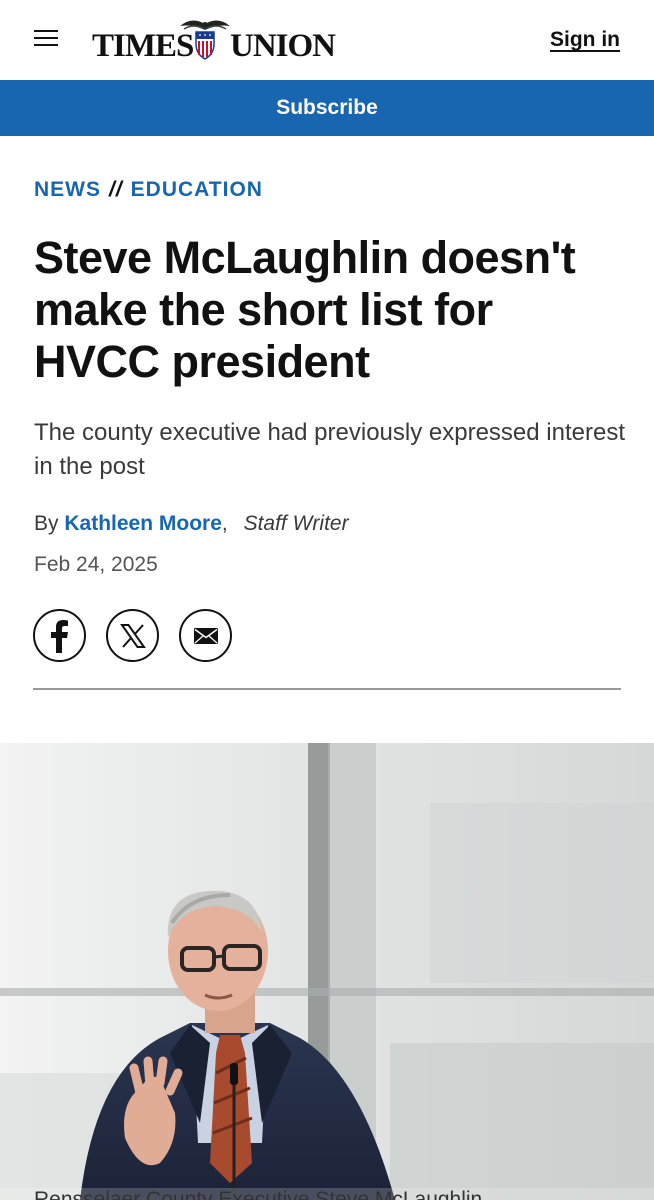 This screenshot has width=654, height=1200. I want to click on author-link: Kathleen Moore, so click(143, 523).